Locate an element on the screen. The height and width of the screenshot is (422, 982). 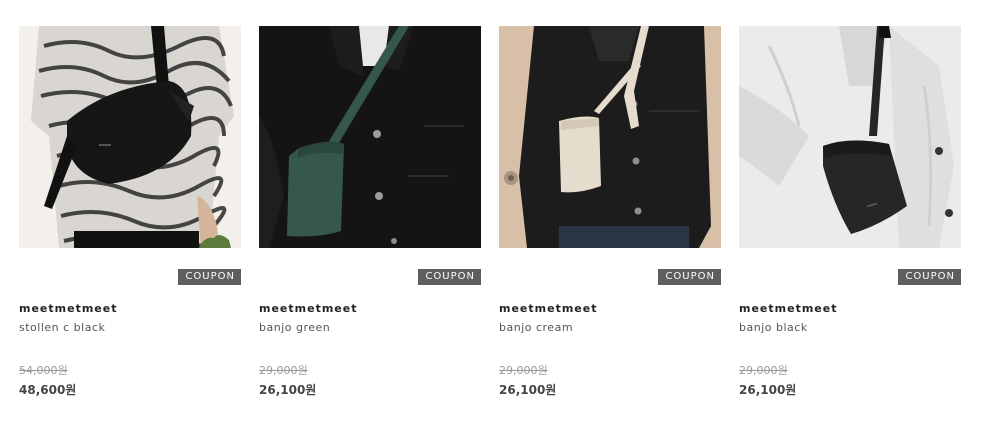
sale-price: 48,600원 is located at coordinates (48, 390).